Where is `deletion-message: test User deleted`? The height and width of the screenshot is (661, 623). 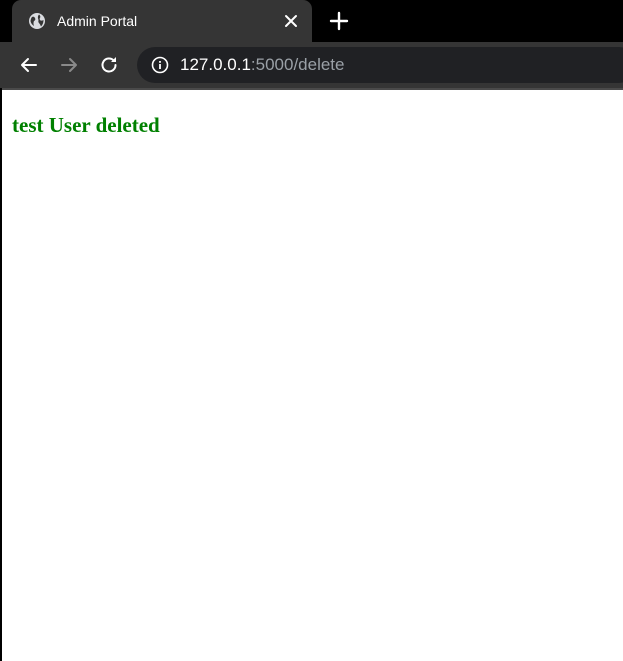
deletion-message: test User deleted is located at coordinates (86, 125).